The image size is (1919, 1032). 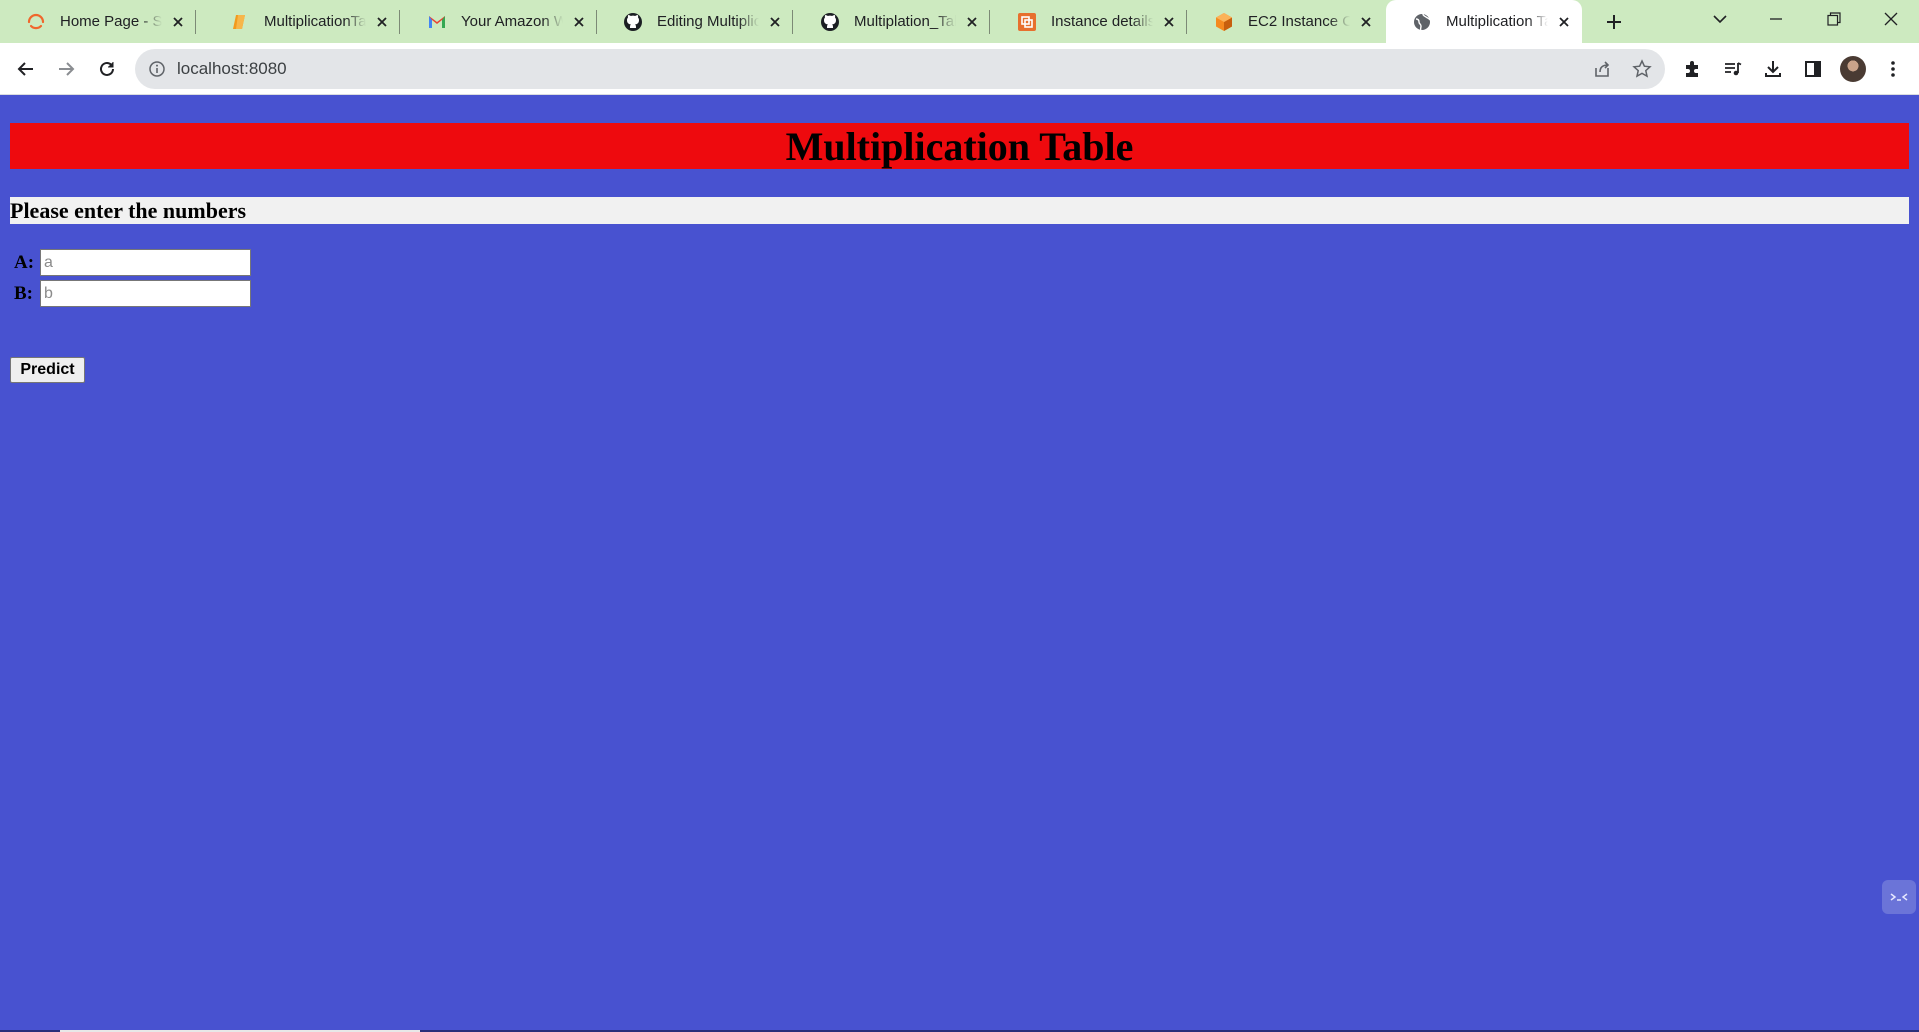 What do you see at coordinates (128, 210) in the screenshot?
I see `instructions-heading: Please enter the numbers` at bounding box center [128, 210].